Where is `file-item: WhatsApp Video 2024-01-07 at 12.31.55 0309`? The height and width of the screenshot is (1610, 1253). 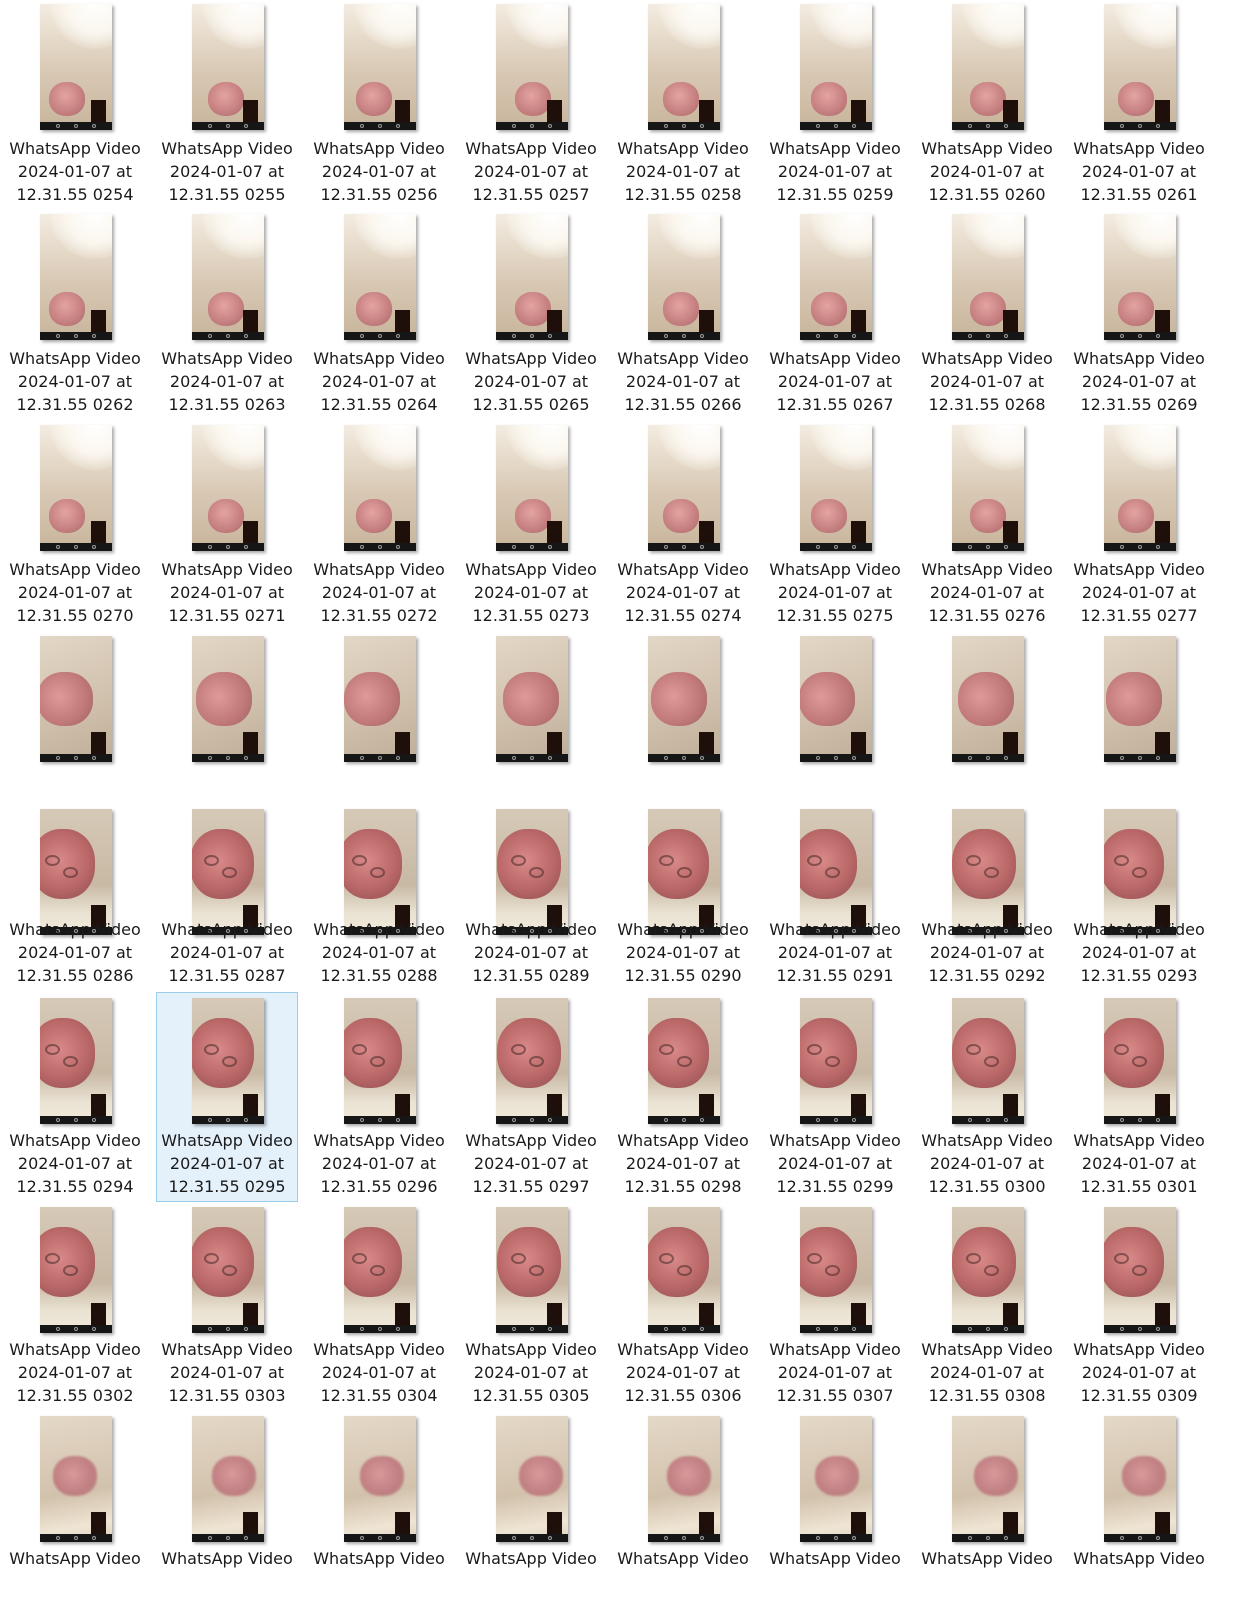
file-item: WhatsApp Video 2024-01-07 at 12.31.55 0309 is located at coordinates (1139, 1306).